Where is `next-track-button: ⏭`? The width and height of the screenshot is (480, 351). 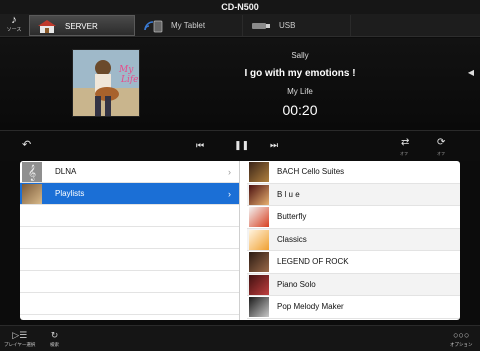
next-track-button: ⏭ is located at coordinates (274, 145).